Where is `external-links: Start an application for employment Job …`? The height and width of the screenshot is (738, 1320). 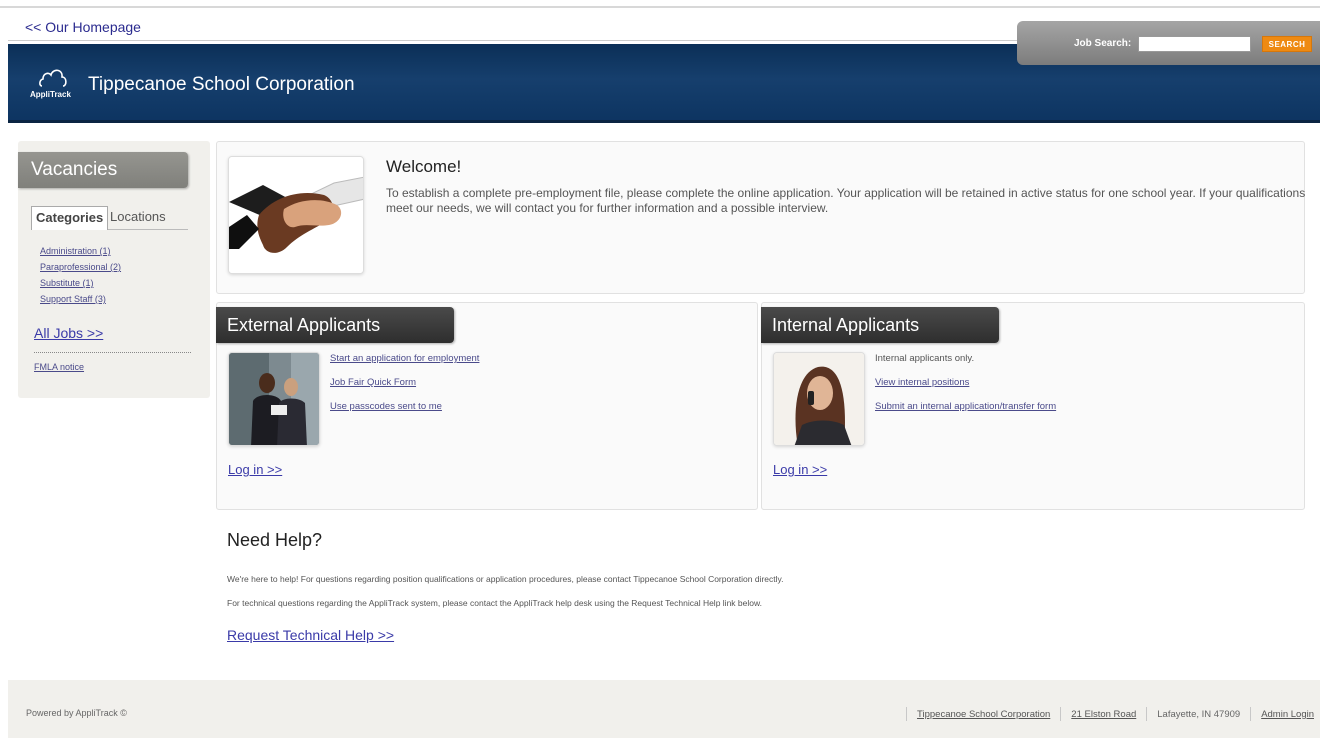 external-links: Start an application for employment Job … is located at coordinates (404, 383).